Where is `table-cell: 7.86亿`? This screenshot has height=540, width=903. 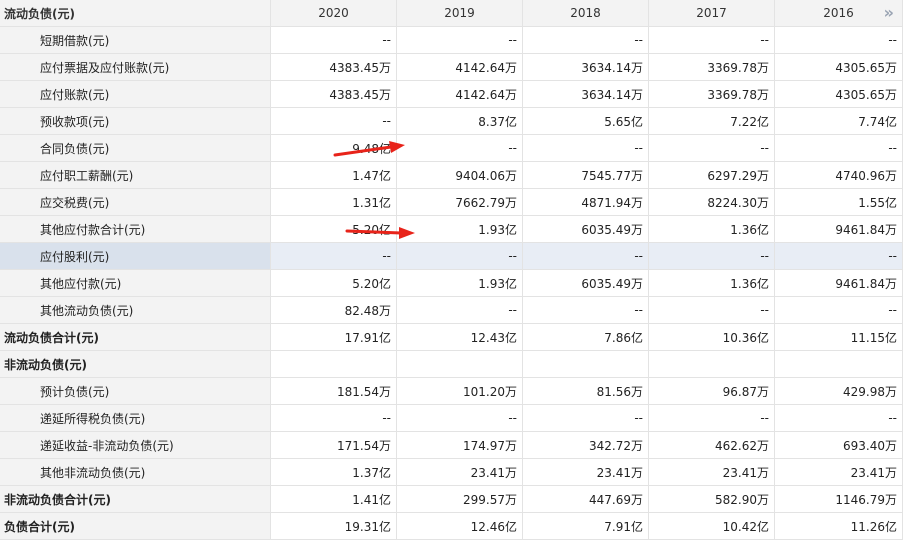 table-cell: 7.86亿 is located at coordinates (586, 337).